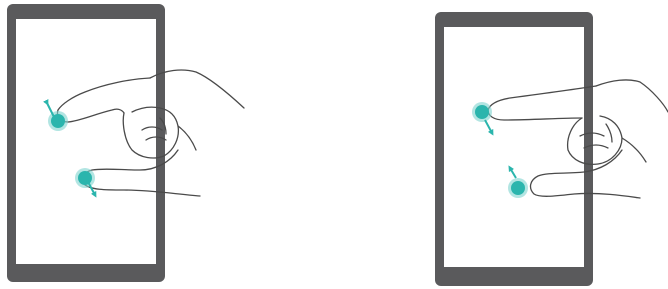 The height and width of the screenshot is (289, 668). What do you see at coordinates (482, 112) in the screenshot?
I see `touch-point-right-upper` at bounding box center [482, 112].